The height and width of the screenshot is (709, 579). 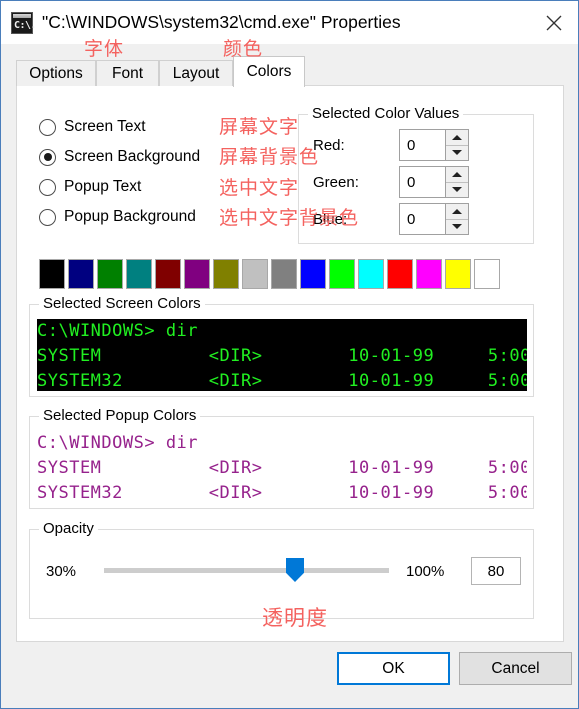 I want to click on window-title: "C:\WINDOWS\system32\cmd.exe" Properties, so click(x=221, y=22).